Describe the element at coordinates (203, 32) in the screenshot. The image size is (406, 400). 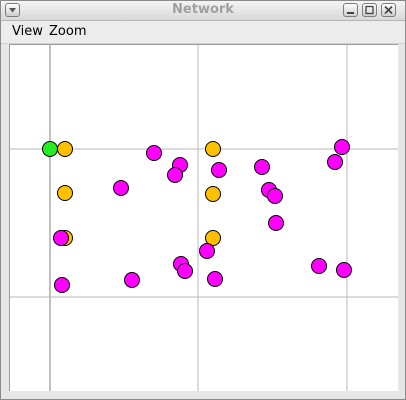
I see `menu-bar: View Zoom` at that location.